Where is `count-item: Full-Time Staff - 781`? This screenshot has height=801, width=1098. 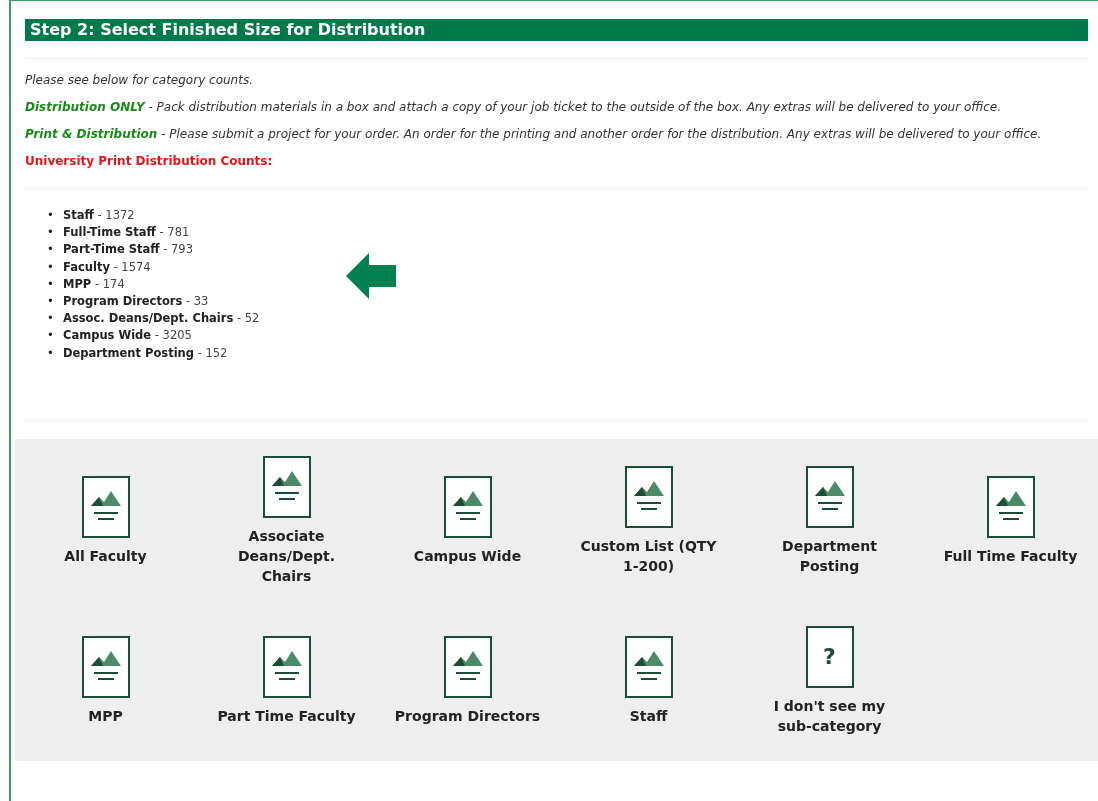
count-item: Full-Time Staff - 781 is located at coordinates (126, 233).